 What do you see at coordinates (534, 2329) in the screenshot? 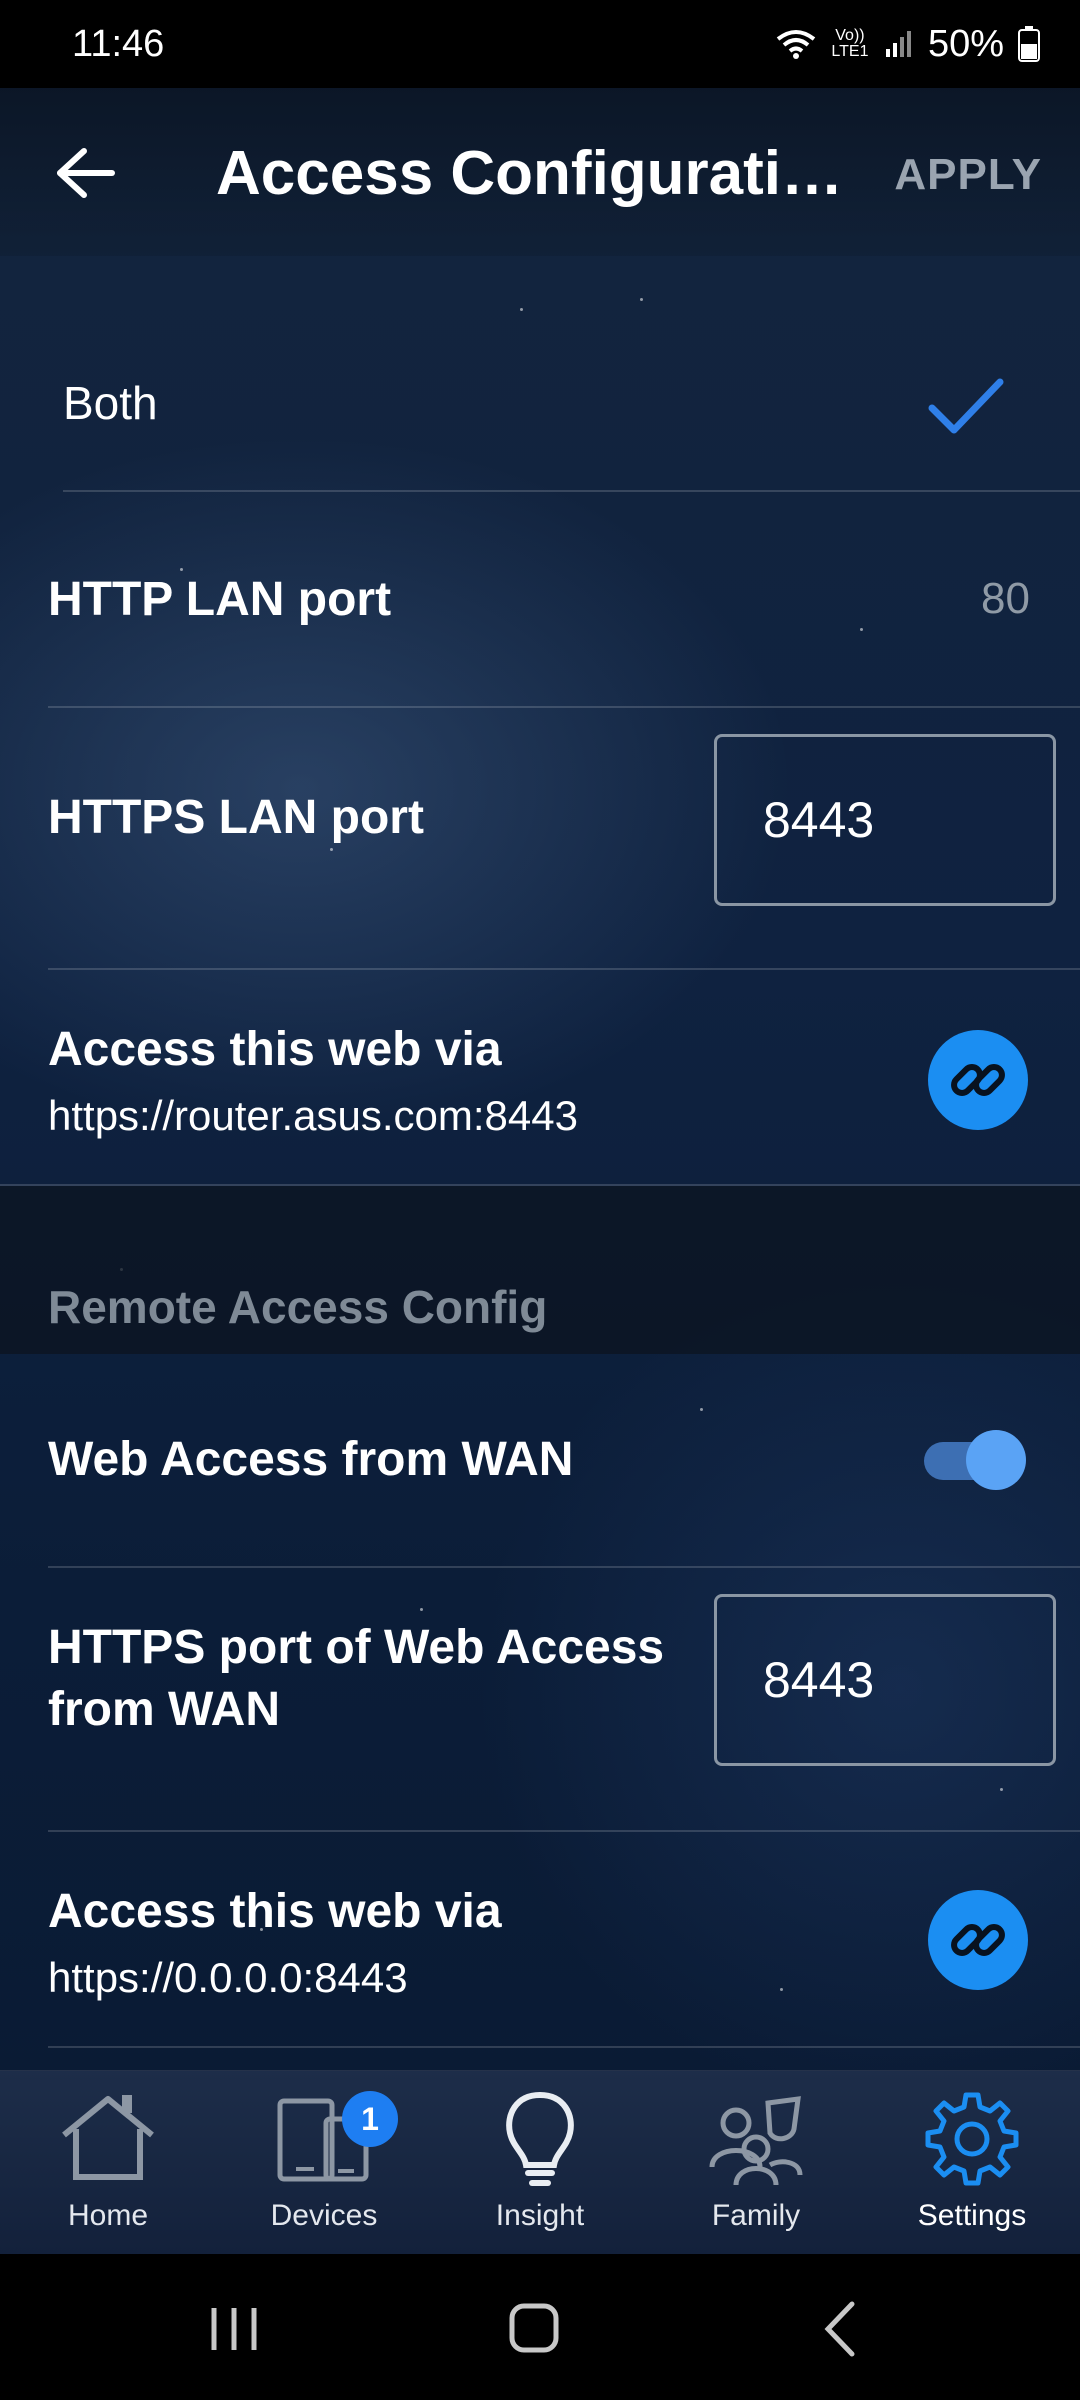
I see `home-nav-icon` at bounding box center [534, 2329].